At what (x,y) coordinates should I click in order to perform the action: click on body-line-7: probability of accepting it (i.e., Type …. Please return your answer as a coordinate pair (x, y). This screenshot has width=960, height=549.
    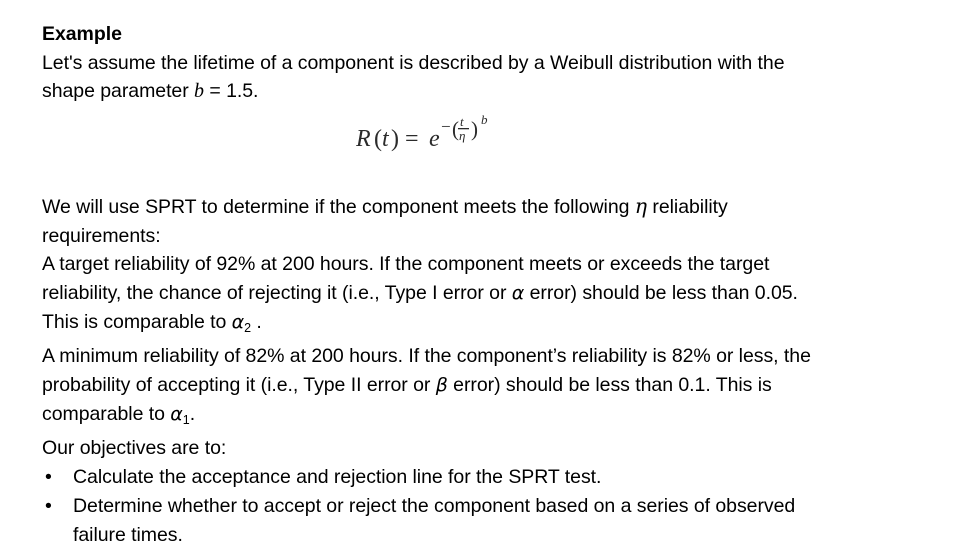
    Looking at the image, I should click on (492, 385).